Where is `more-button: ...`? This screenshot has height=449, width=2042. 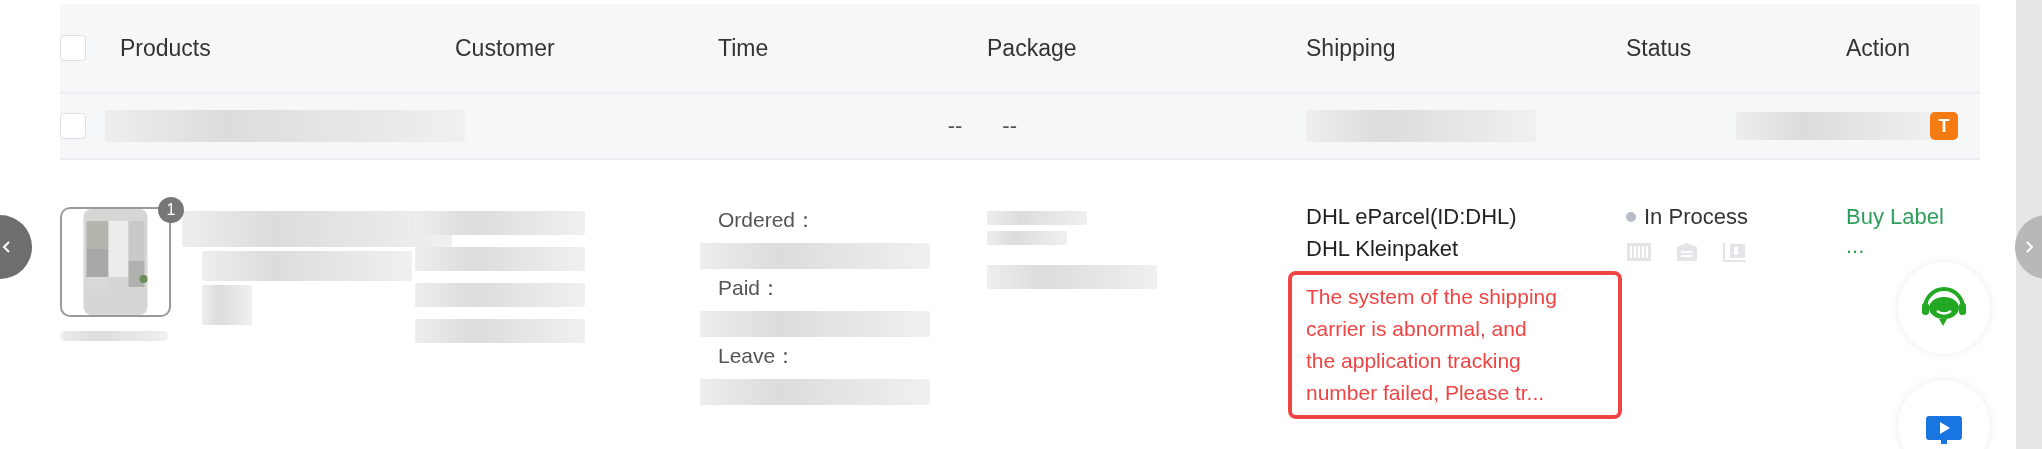 more-button: ... is located at coordinates (1855, 246).